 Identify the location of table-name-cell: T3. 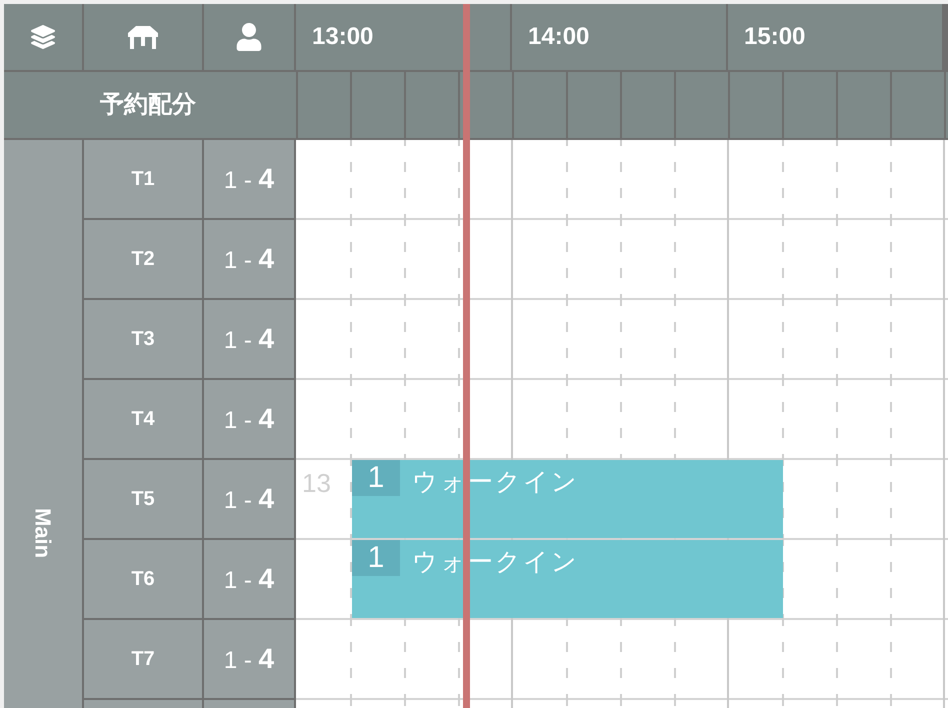
(144, 339).